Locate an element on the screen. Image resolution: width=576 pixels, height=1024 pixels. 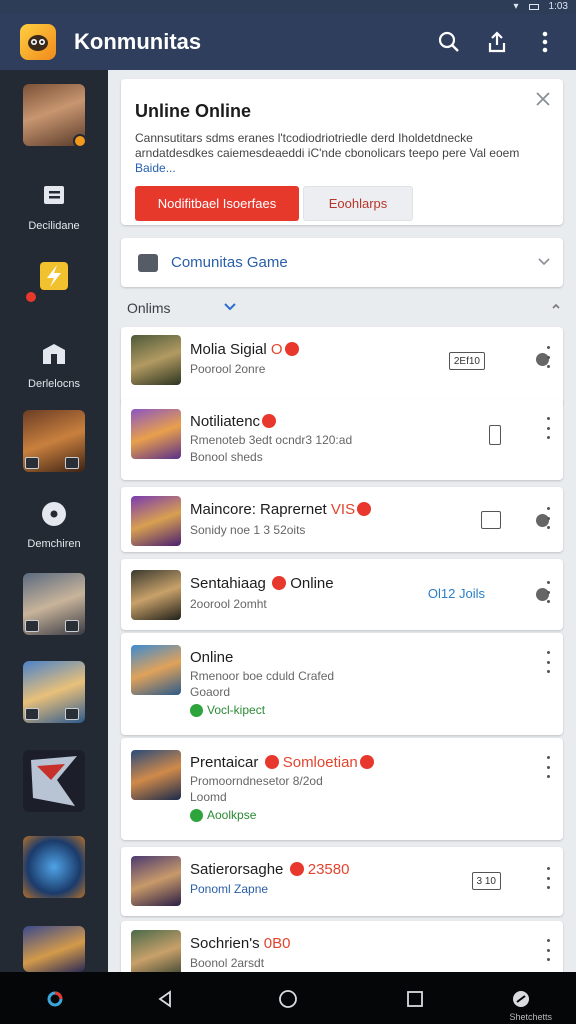
item-subtitle: Goaord is located at coordinates (210, 692).